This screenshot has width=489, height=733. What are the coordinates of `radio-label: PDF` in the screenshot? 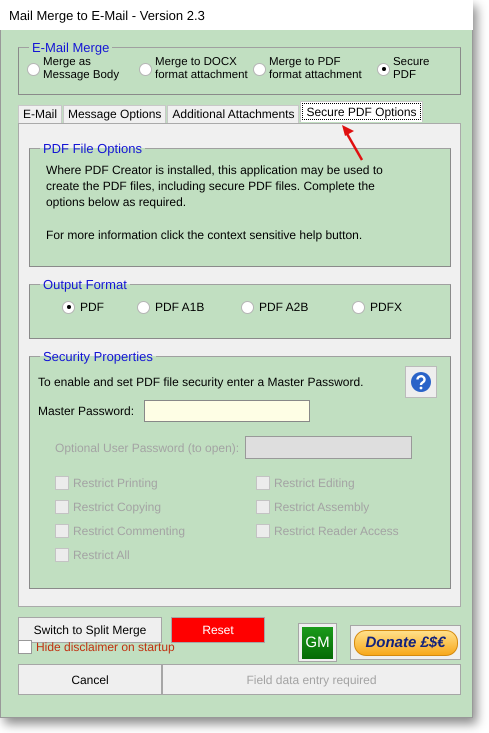 It's located at (92, 307).